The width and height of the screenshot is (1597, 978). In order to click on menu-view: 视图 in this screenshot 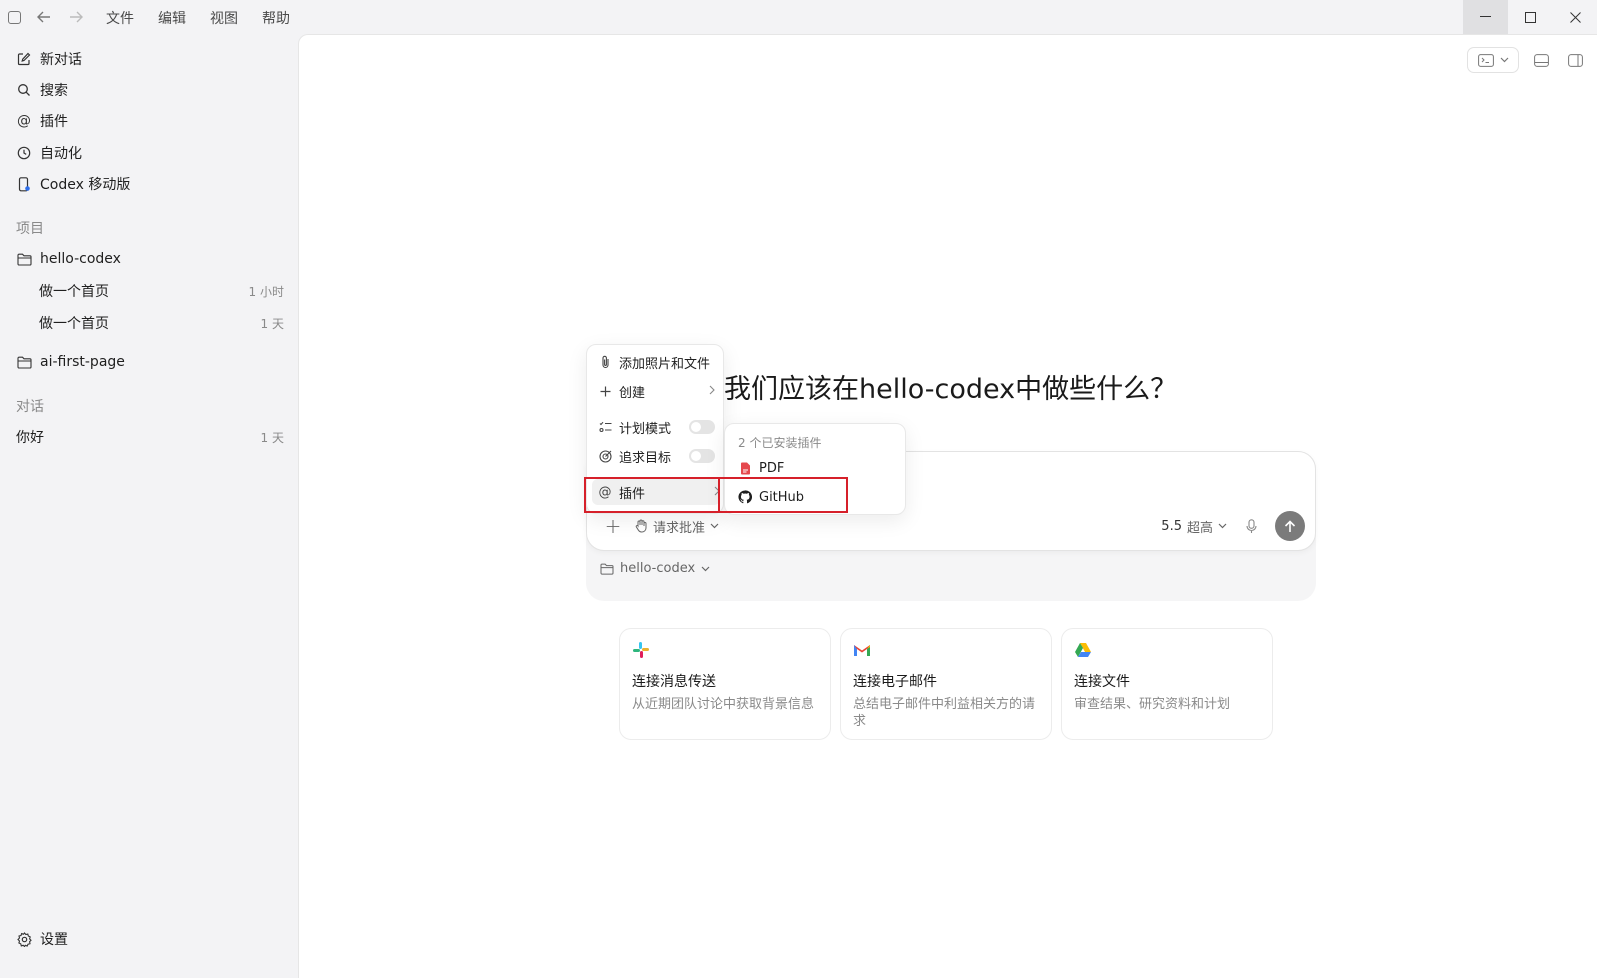, I will do `click(224, 18)`.